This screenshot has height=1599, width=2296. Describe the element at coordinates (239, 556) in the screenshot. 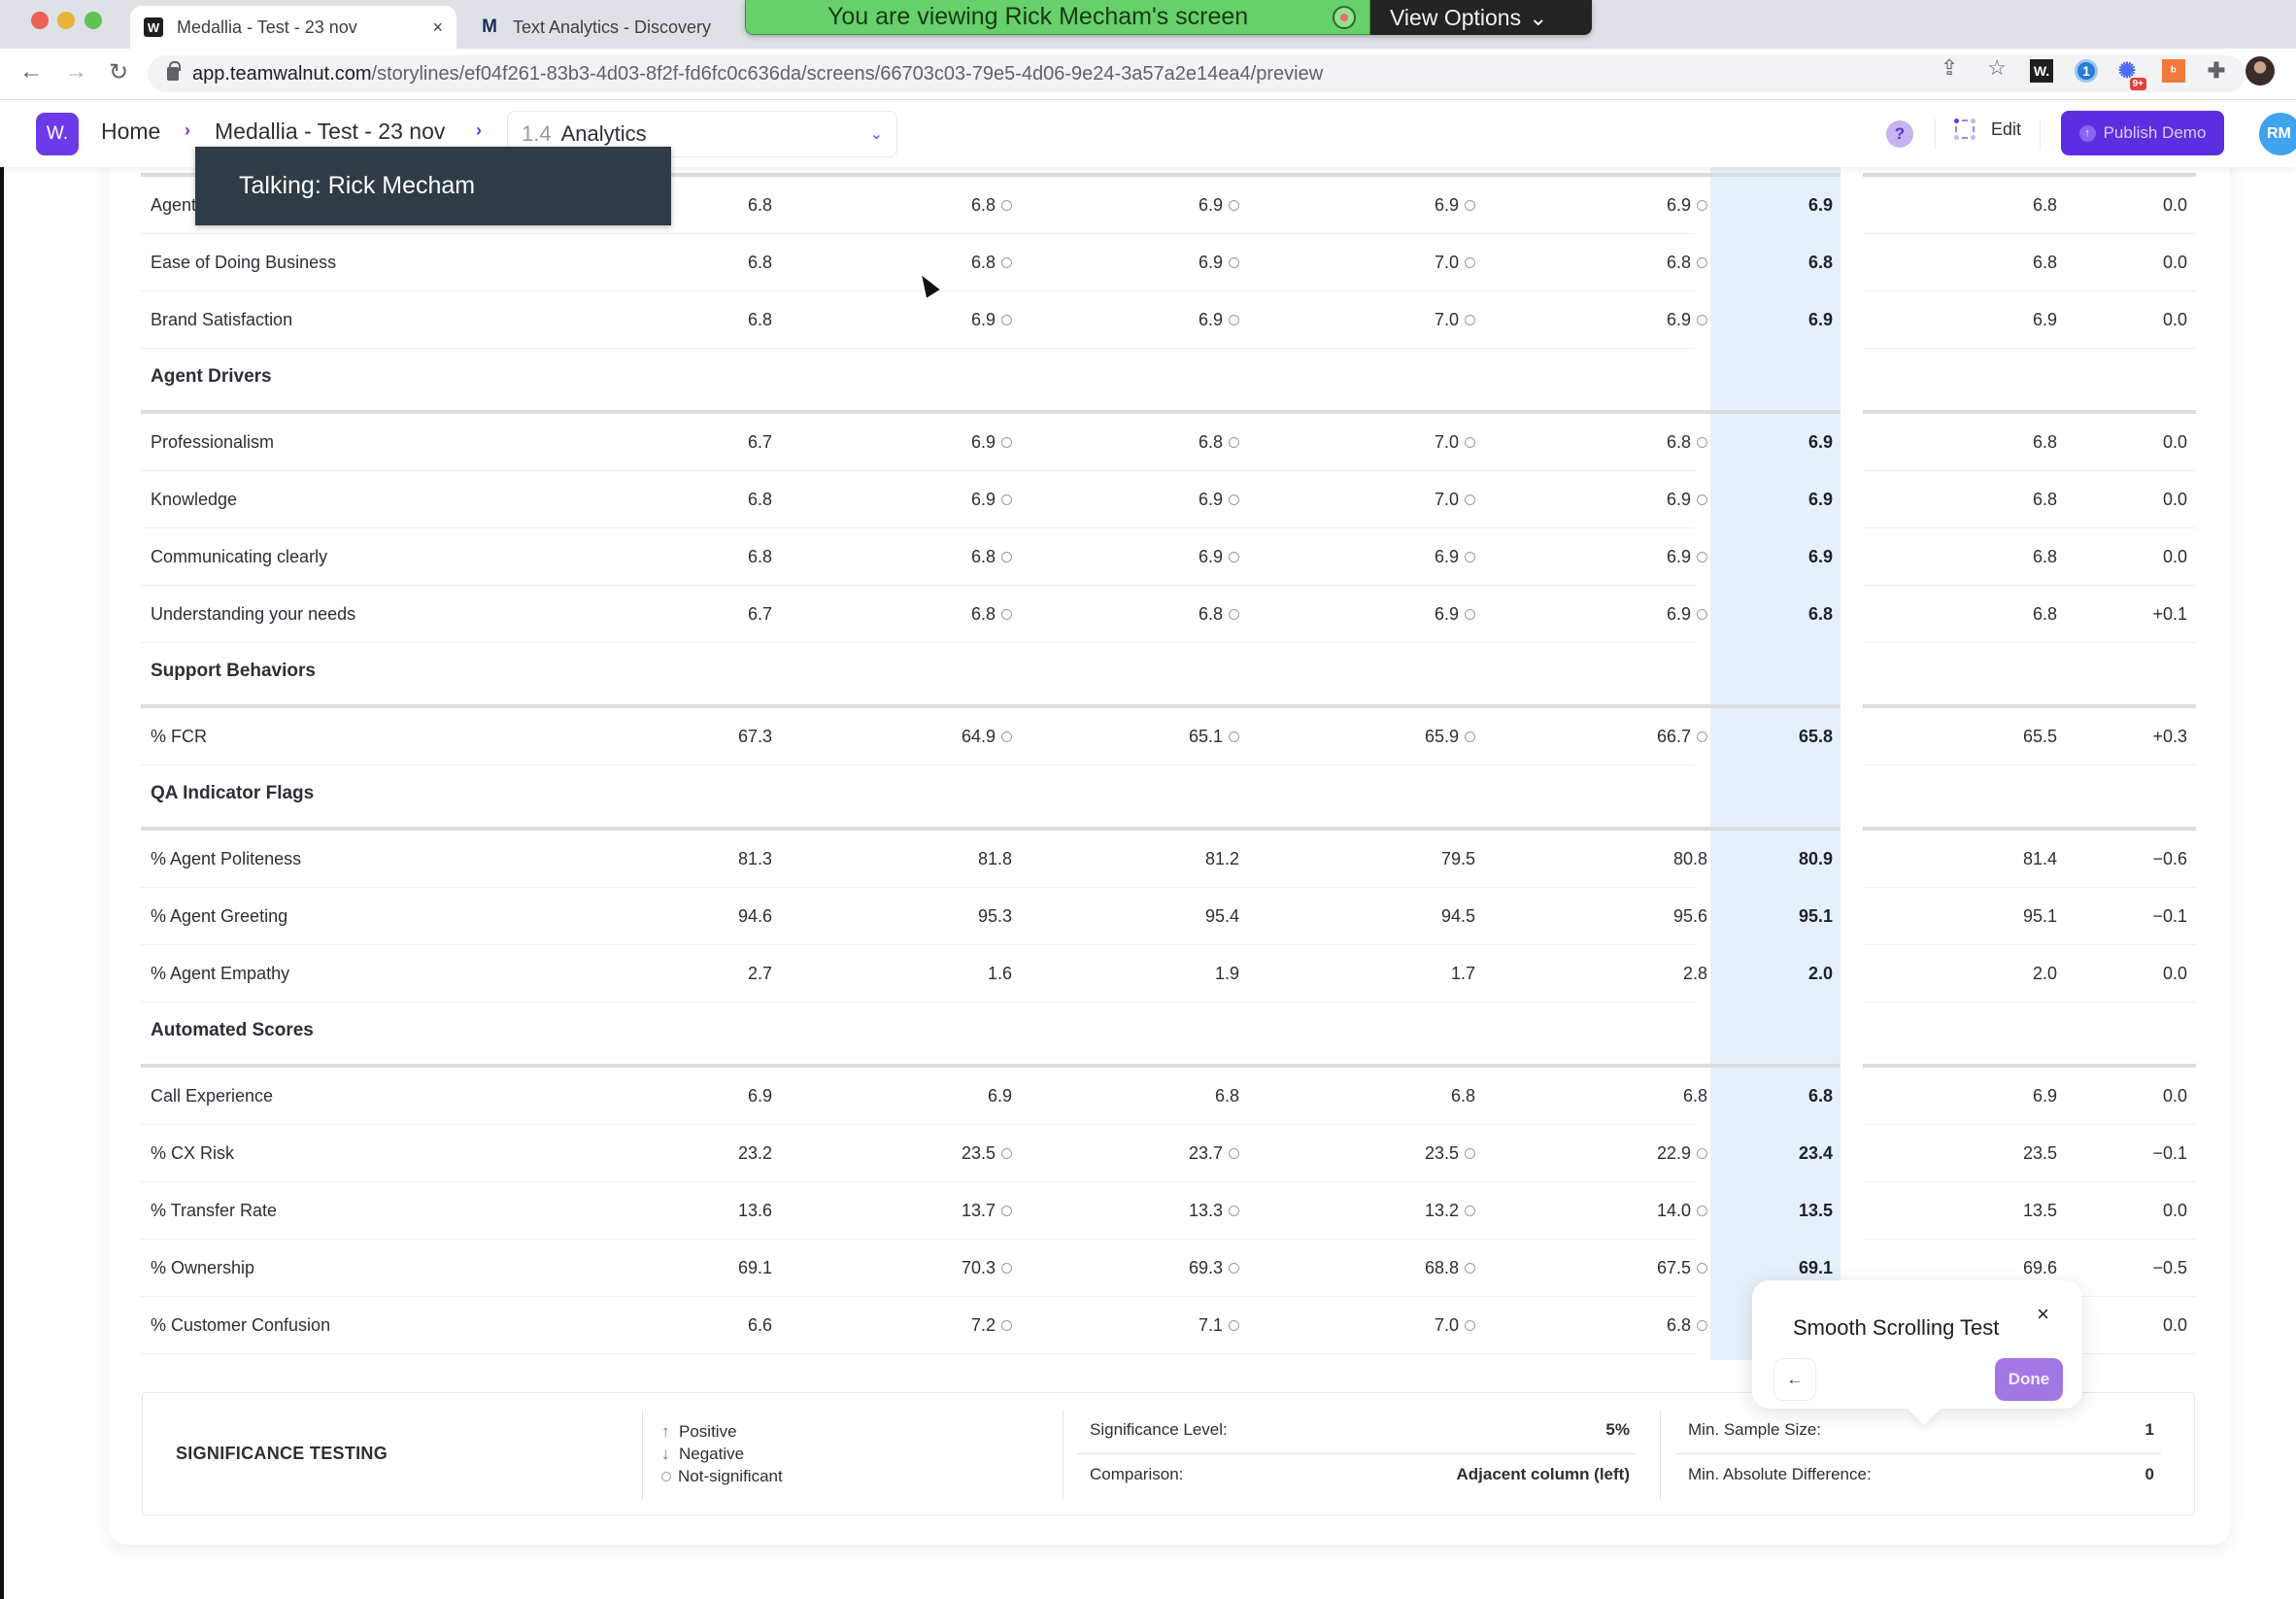

I see `row-label: Communicating clearly` at that location.